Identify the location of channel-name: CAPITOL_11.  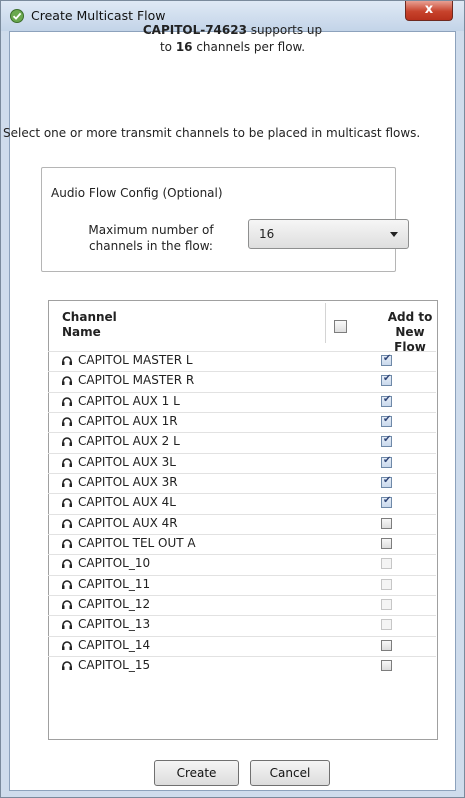
(114, 583).